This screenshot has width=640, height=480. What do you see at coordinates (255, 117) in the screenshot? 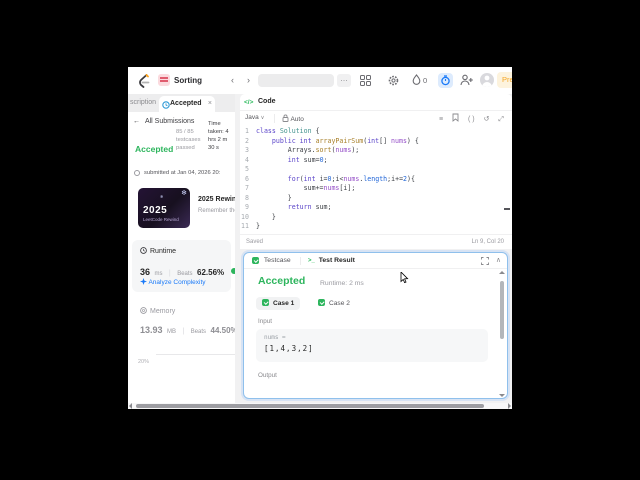
I see `language-select: Java ∨` at bounding box center [255, 117].